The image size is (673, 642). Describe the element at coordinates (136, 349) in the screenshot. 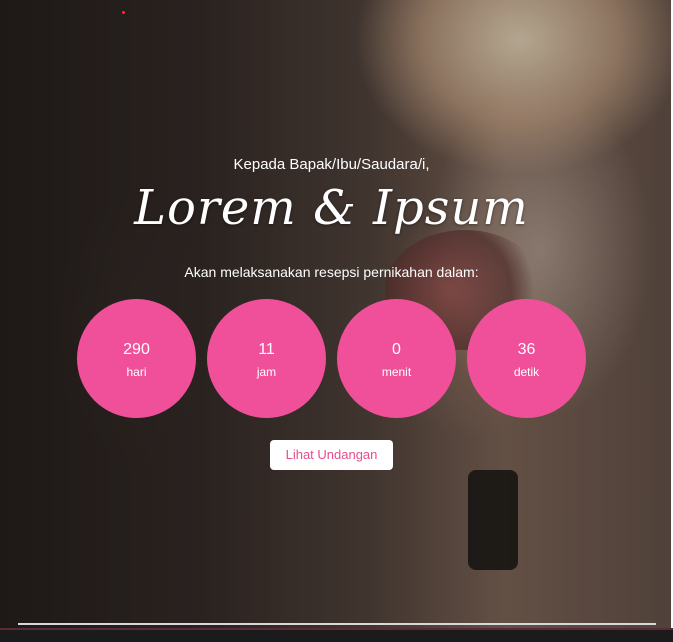

I see `countdown-days-value: 290` at that location.